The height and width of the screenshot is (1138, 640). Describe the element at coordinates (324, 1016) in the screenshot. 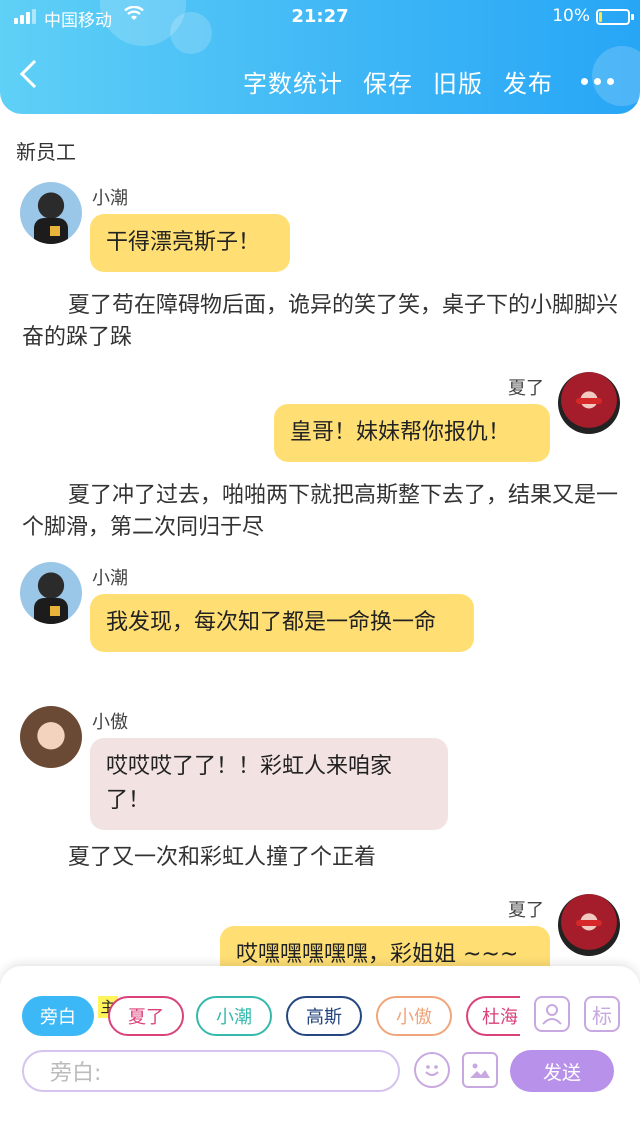

I see `role-chip-gaosi: 高斯` at that location.